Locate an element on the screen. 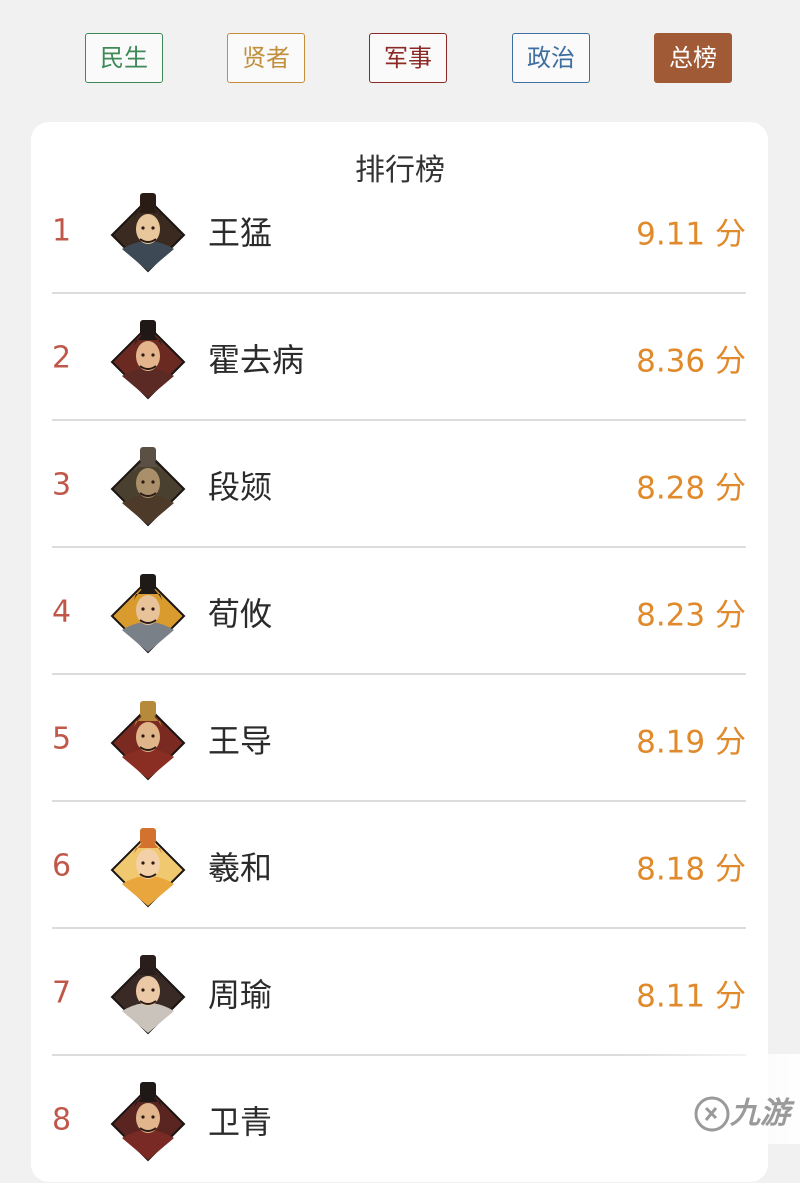 The image size is (800, 1183). ranking-row: 4 荀攸 8.23 分 is located at coordinates (399, 611).